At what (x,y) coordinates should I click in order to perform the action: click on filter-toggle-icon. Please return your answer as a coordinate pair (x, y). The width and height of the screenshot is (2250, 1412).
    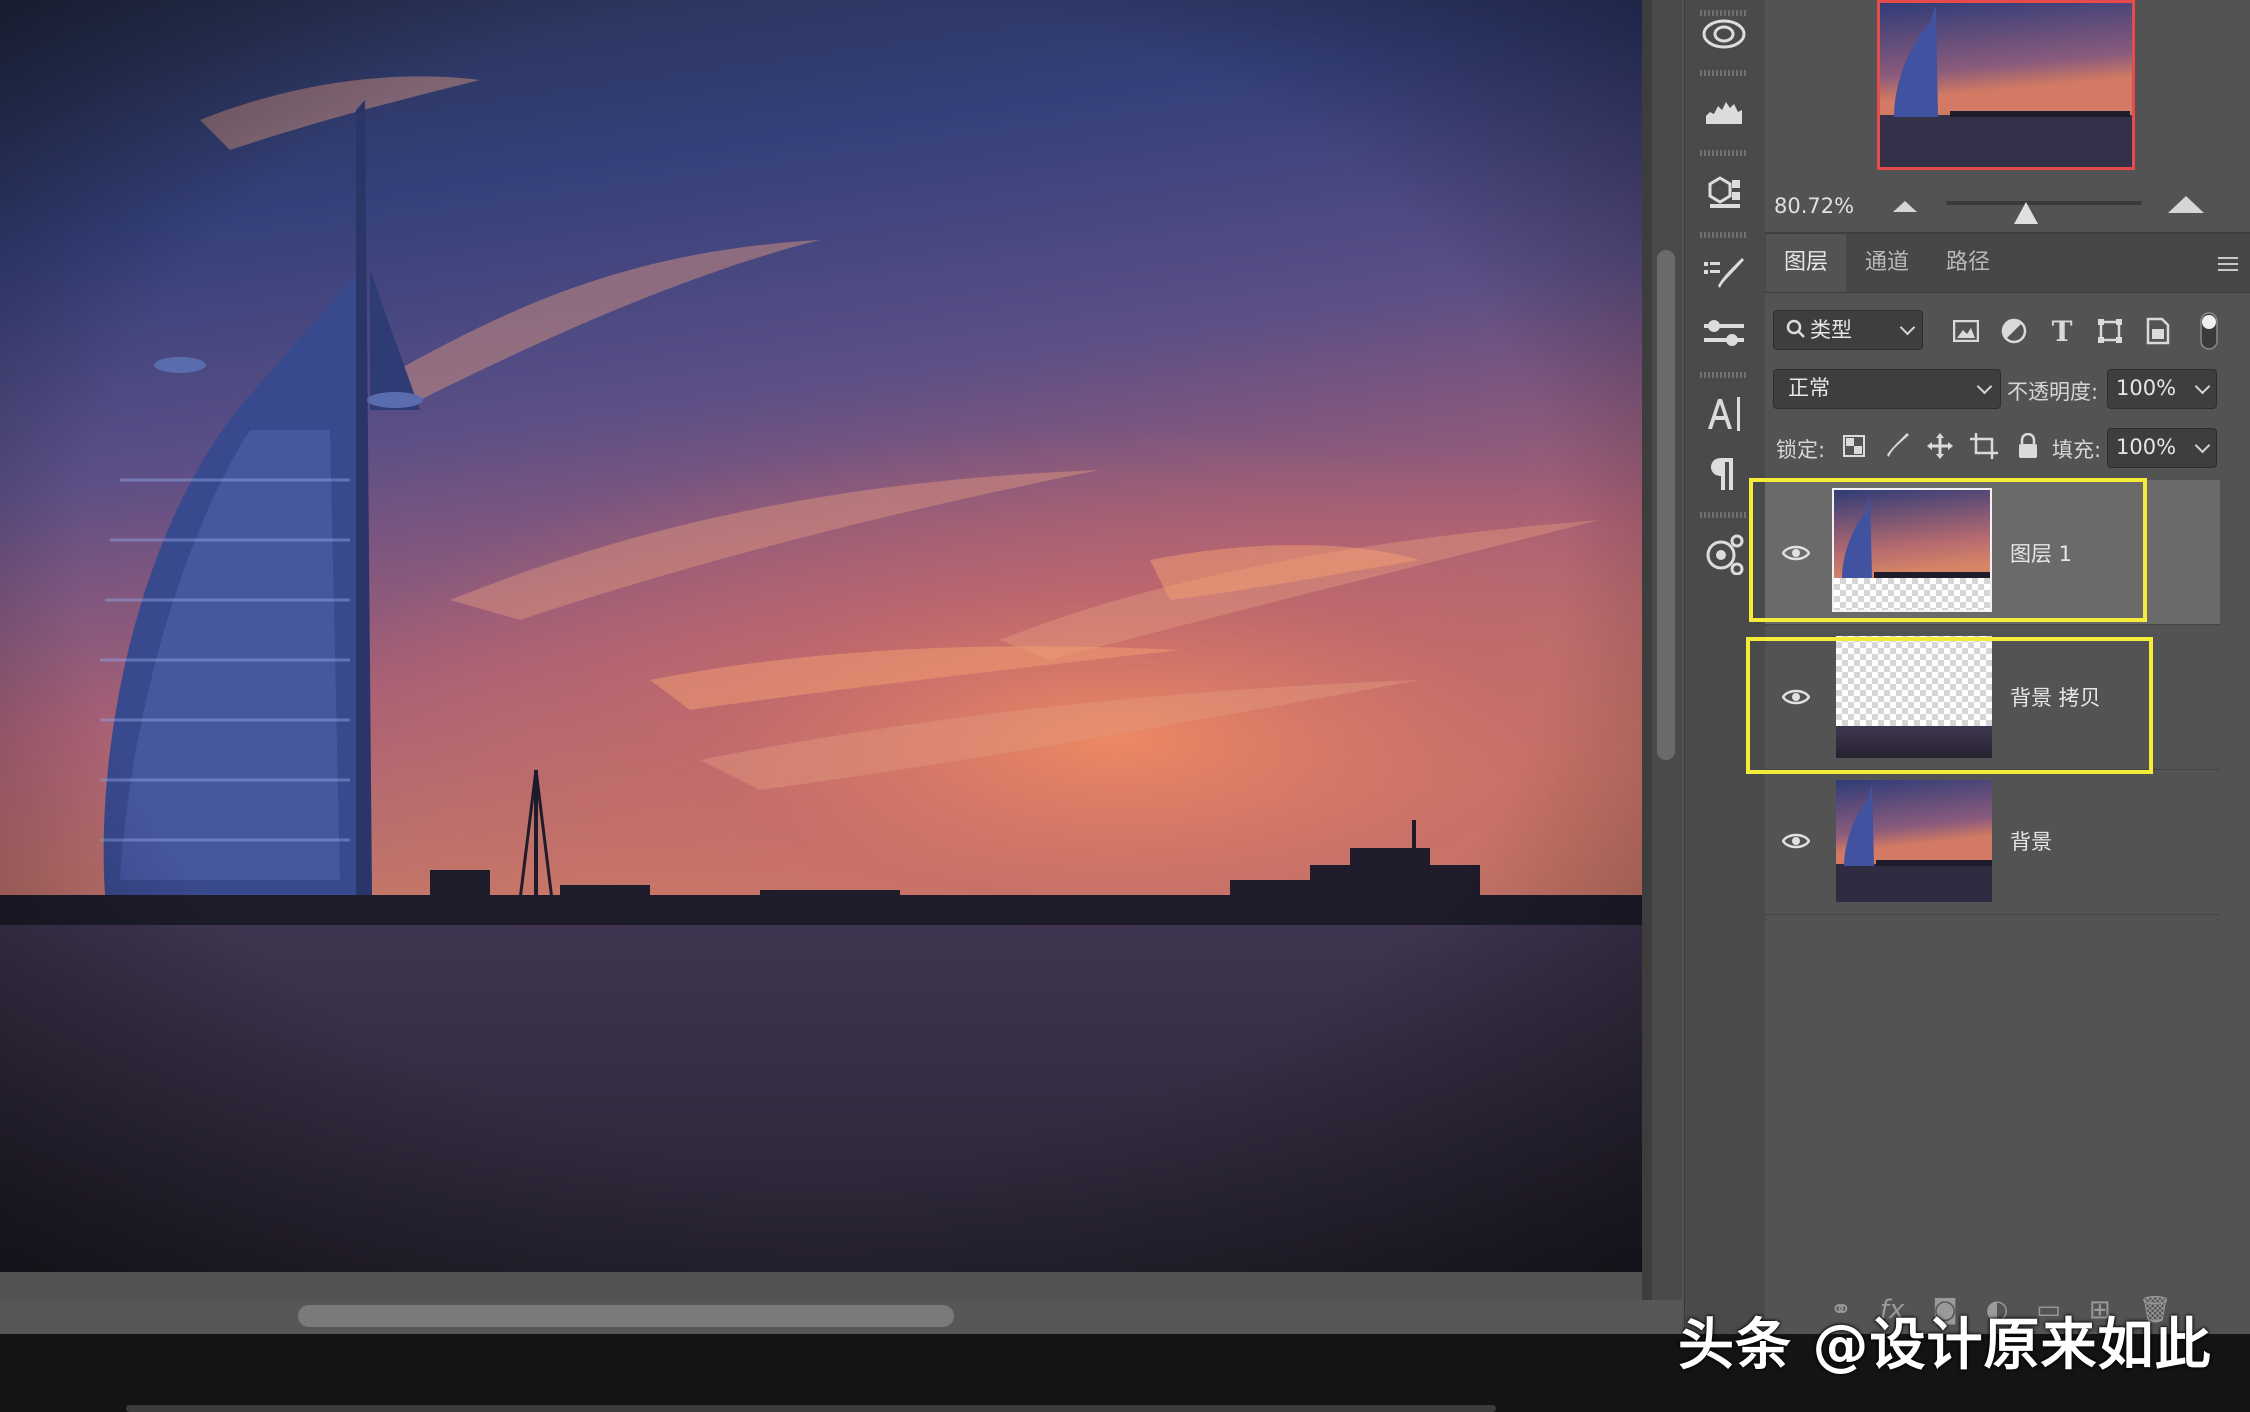
    Looking at the image, I should click on (2209, 331).